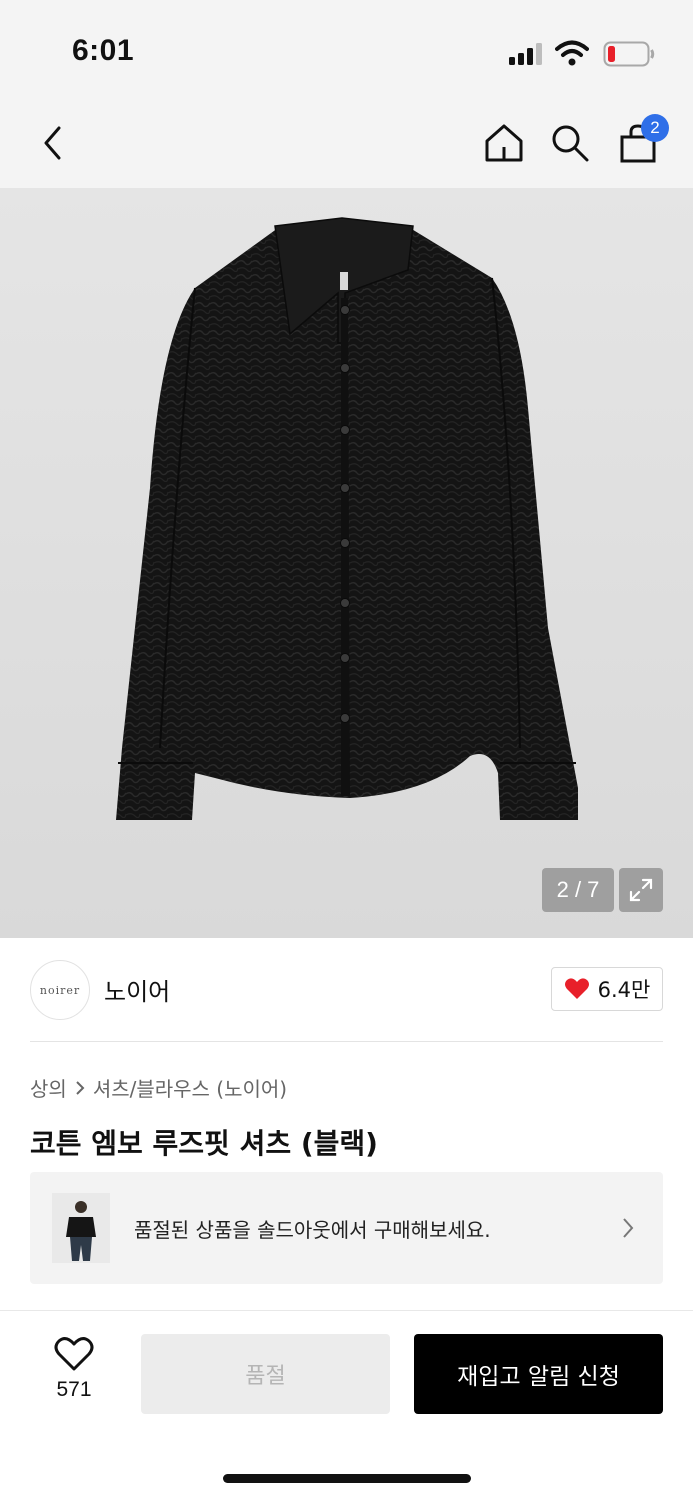 The width and height of the screenshot is (693, 1500). Describe the element at coordinates (346, 144) in the screenshot. I see `navigation-bar: 2` at that location.